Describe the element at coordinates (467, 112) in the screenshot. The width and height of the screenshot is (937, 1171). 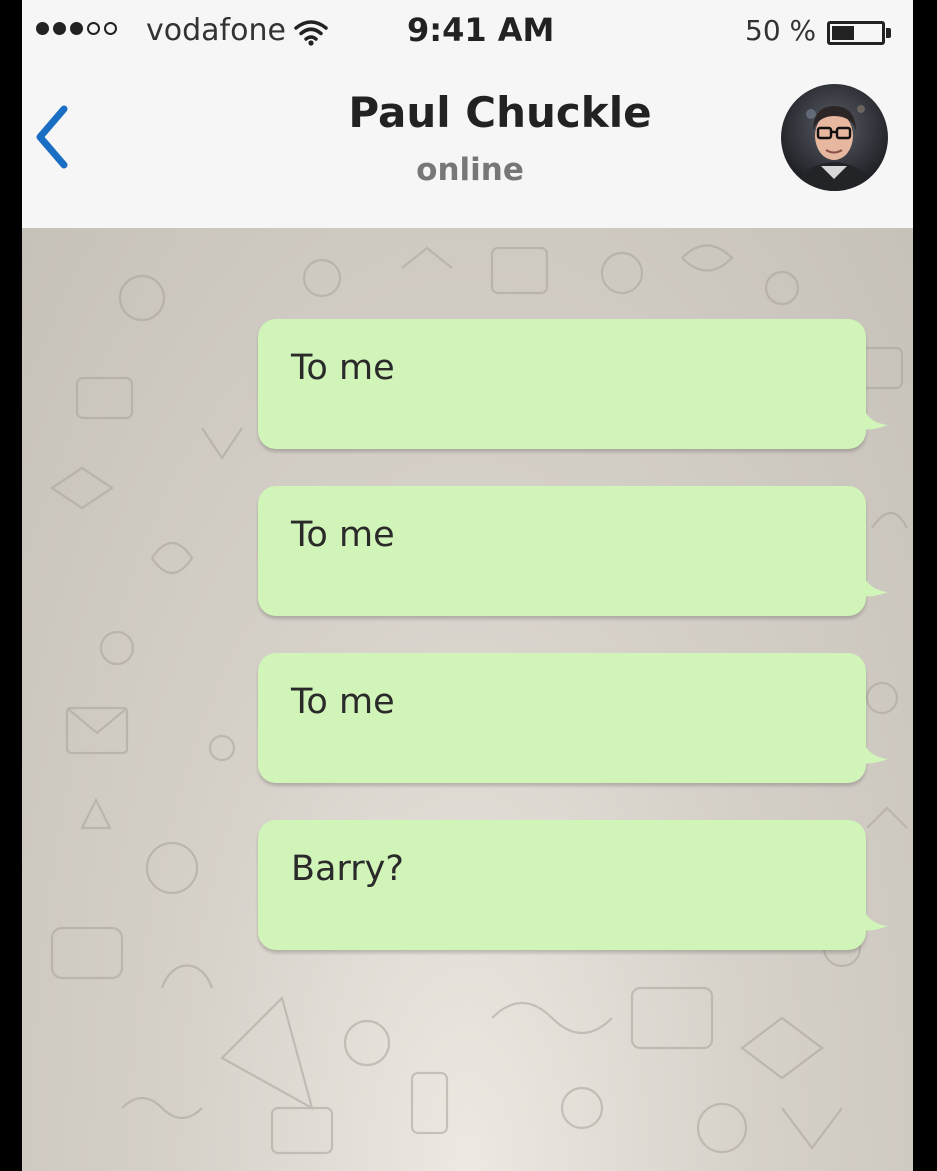
I see `contact-name: Paul Chuckle` at that location.